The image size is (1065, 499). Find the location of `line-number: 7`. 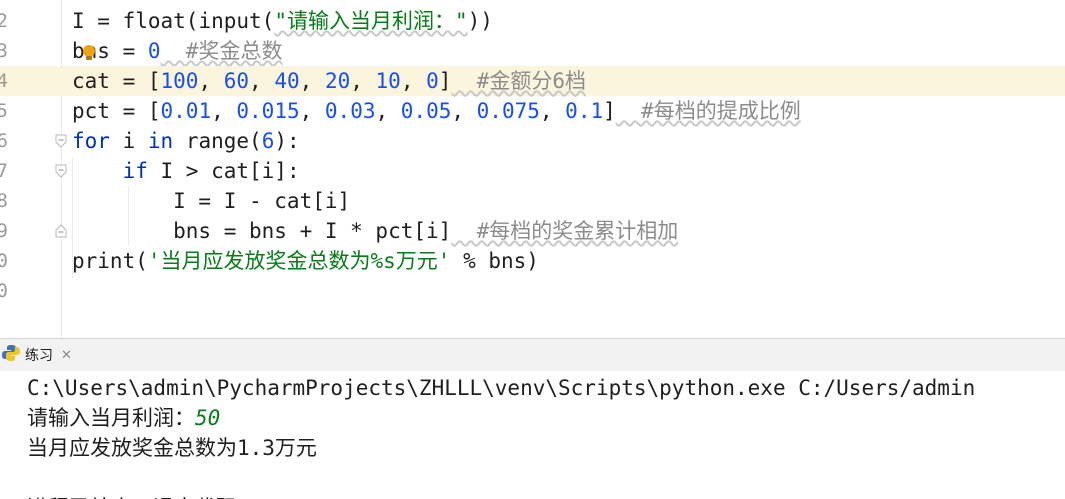

line-number: 7 is located at coordinates (4, 171).